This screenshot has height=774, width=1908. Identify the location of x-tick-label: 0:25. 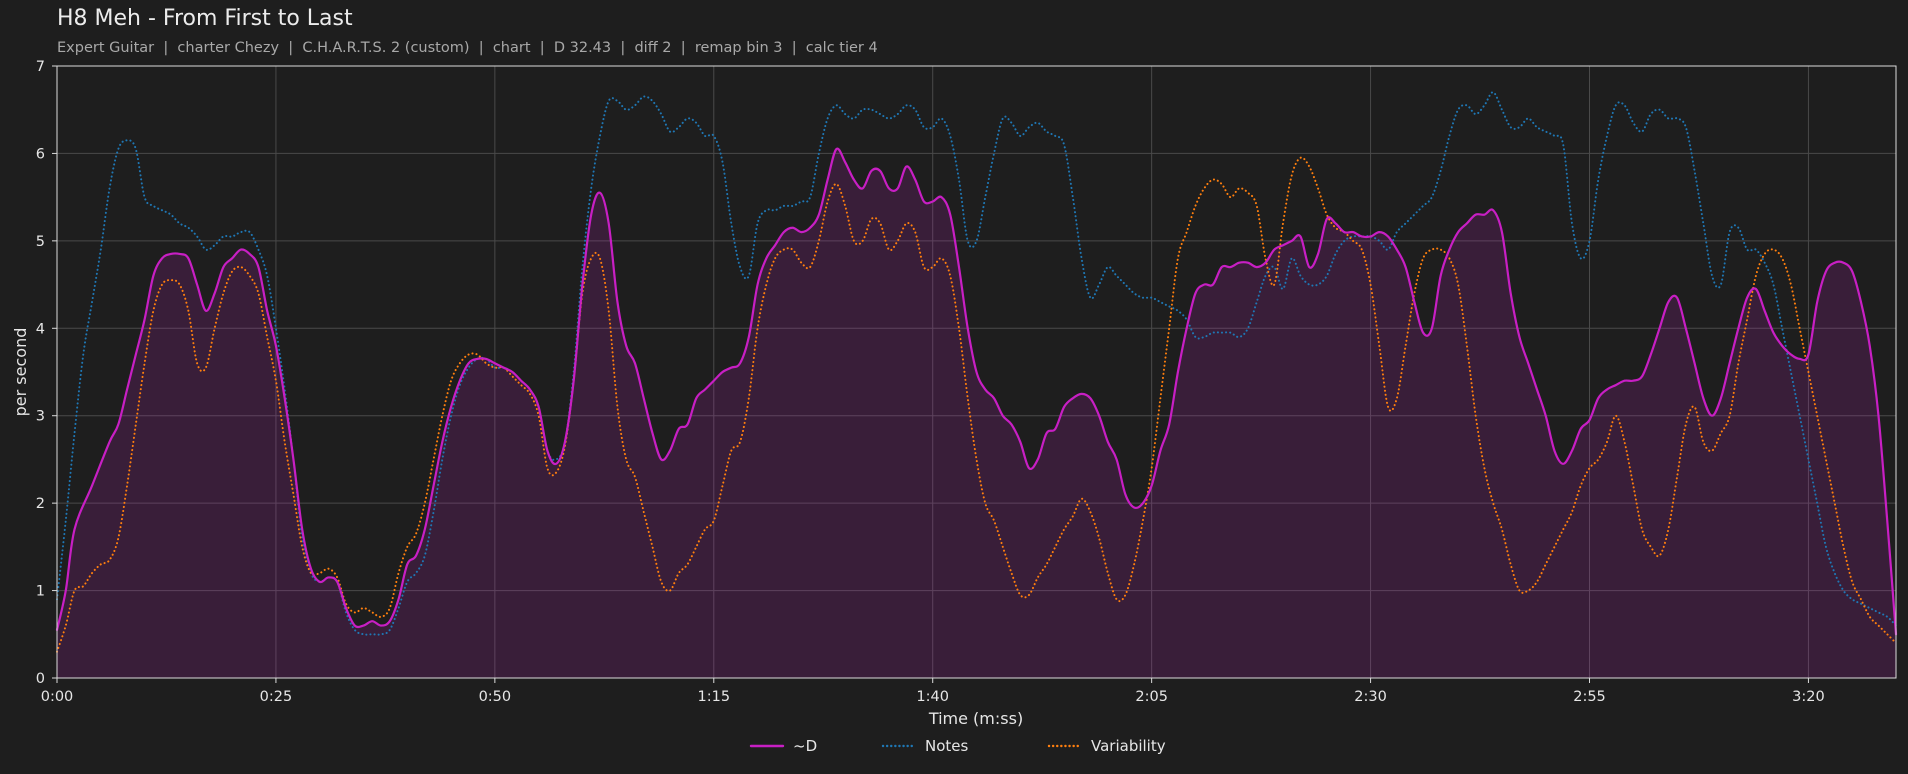
(276, 697).